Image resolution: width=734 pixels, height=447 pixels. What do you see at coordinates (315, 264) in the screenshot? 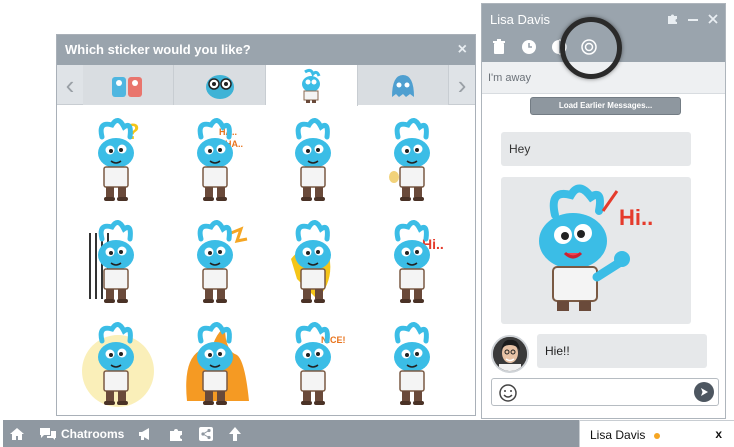
I see `sticker-rushing` at bounding box center [315, 264].